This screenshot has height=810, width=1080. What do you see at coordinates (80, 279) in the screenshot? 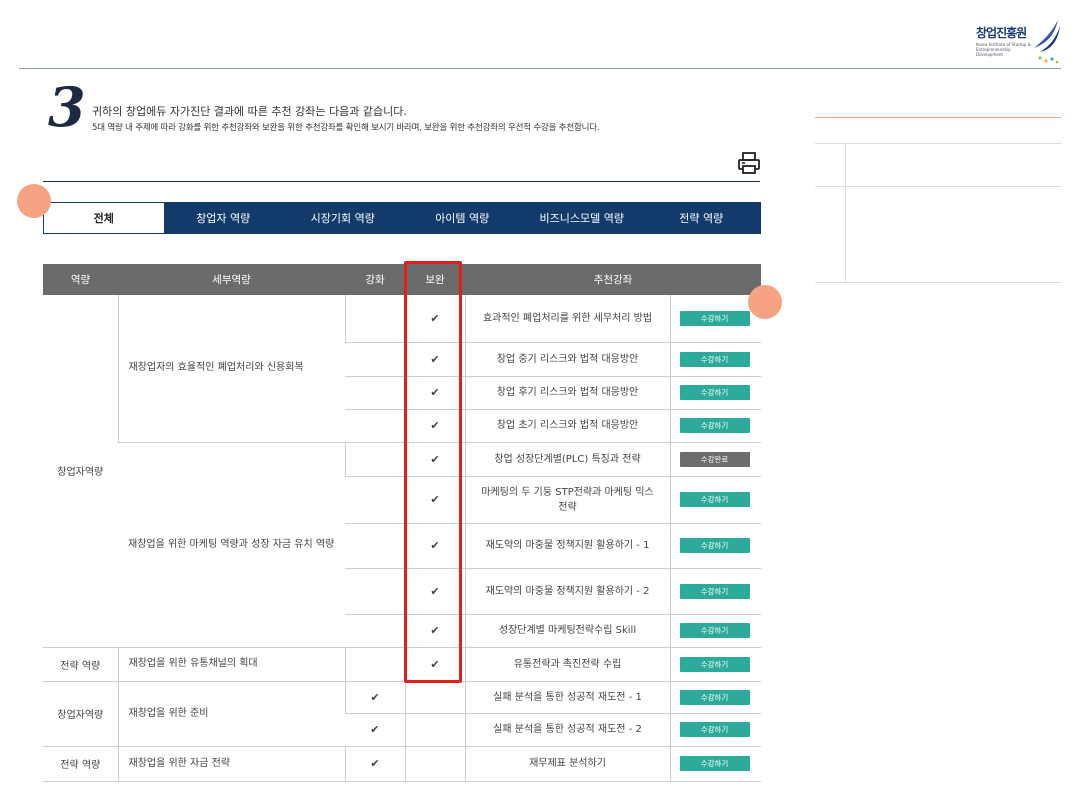
I see `header-competency: 역량` at bounding box center [80, 279].